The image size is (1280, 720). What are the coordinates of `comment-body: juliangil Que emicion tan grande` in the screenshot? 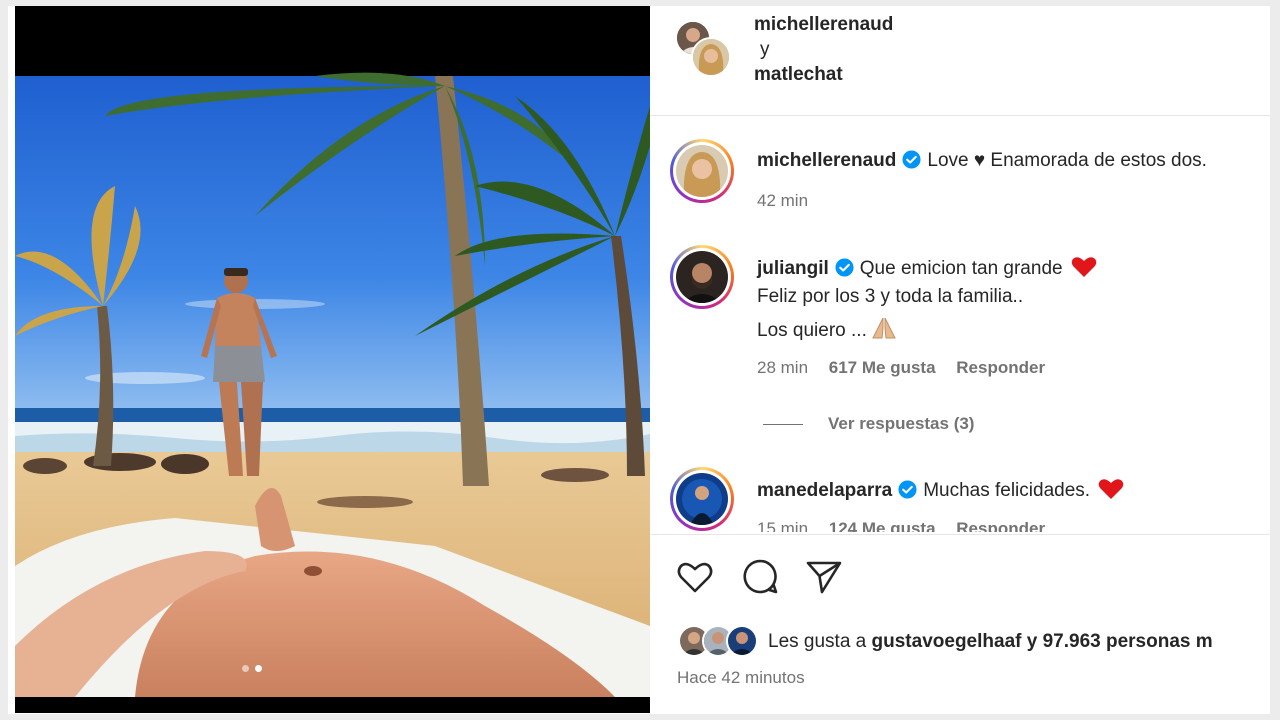 It's located at (927, 268).